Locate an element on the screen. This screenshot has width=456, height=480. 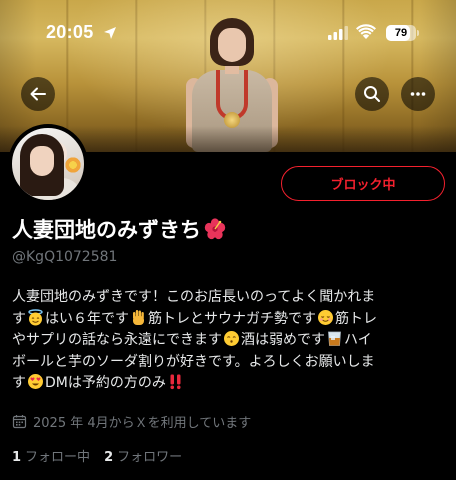
location-arrow-icon is located at coordinates (110, 33).